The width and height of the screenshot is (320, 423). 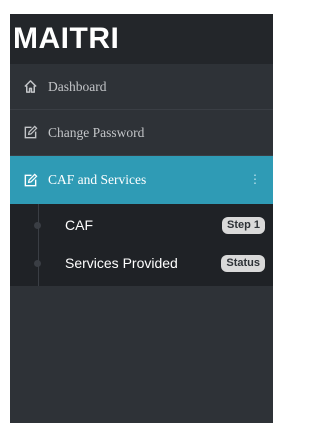 What do you see at coordinates (79, 225) in the screenshot?
I see `submenu-item-label: CAF` at bounding box center [79, 225].